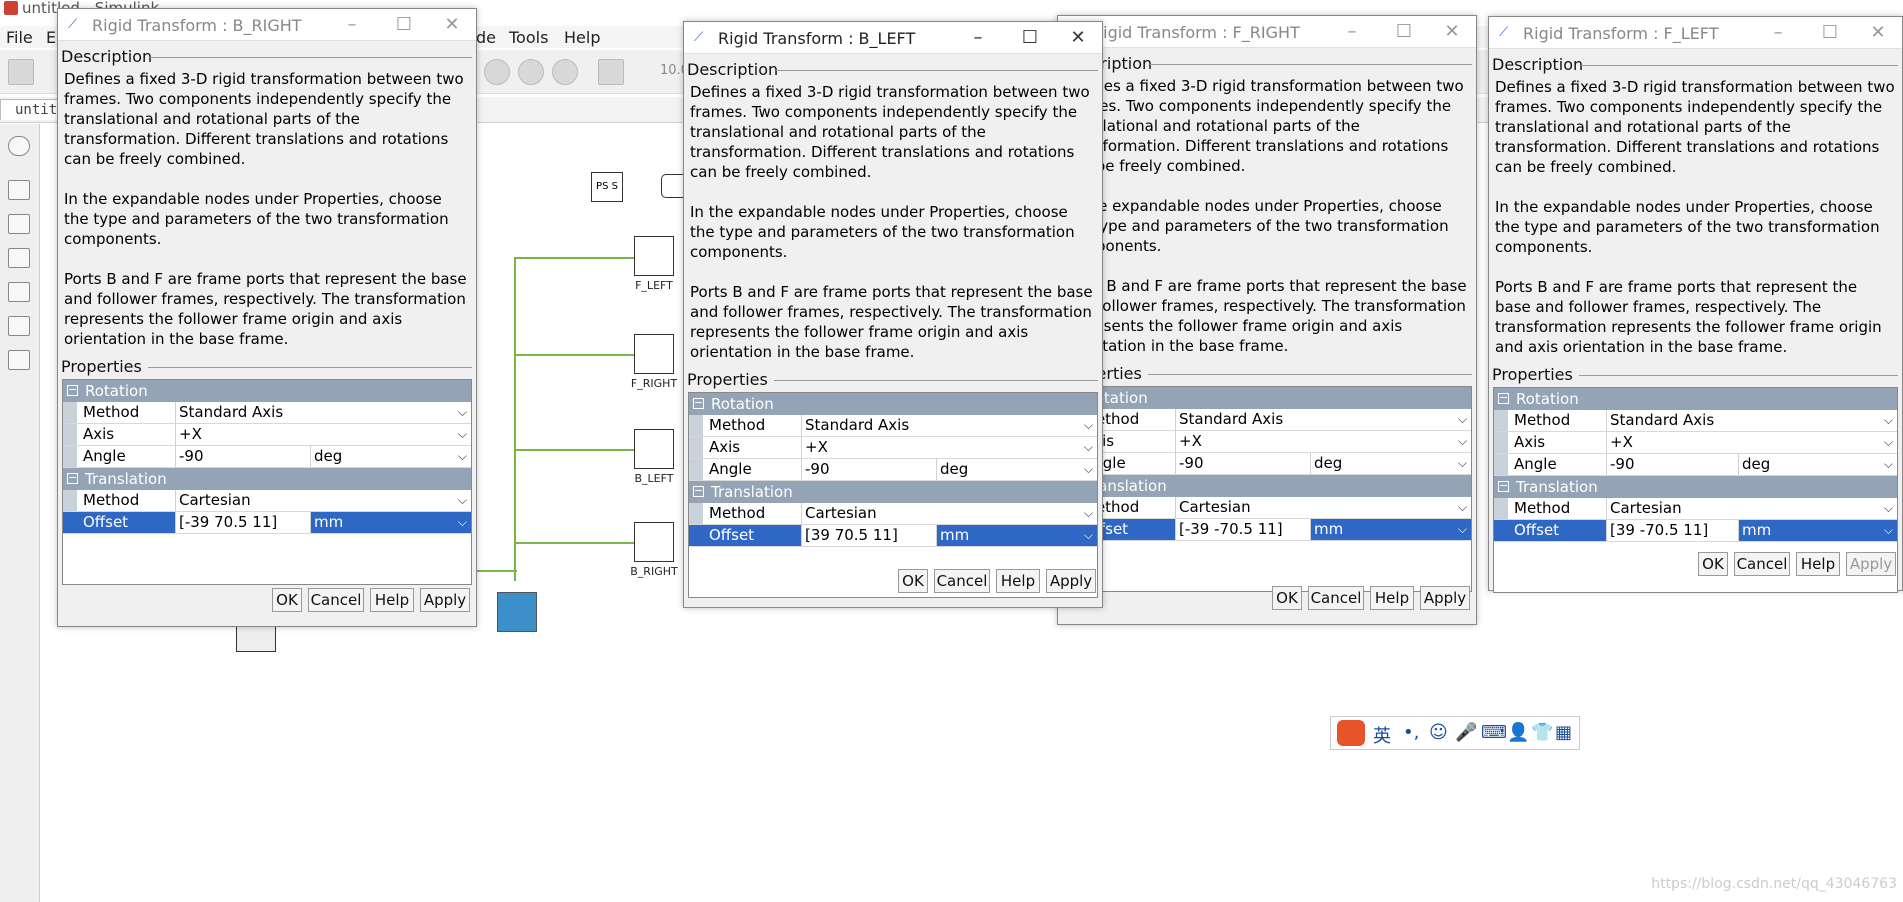 This screenshot has height=902, width=1903. What do you see at coordinates (1695, 33) in the screenshot?
I see `dialog-titlebar: ⟋ Rigid Transform : F_LEFT – ☐ ✕` at bounding box center [1695, 33].